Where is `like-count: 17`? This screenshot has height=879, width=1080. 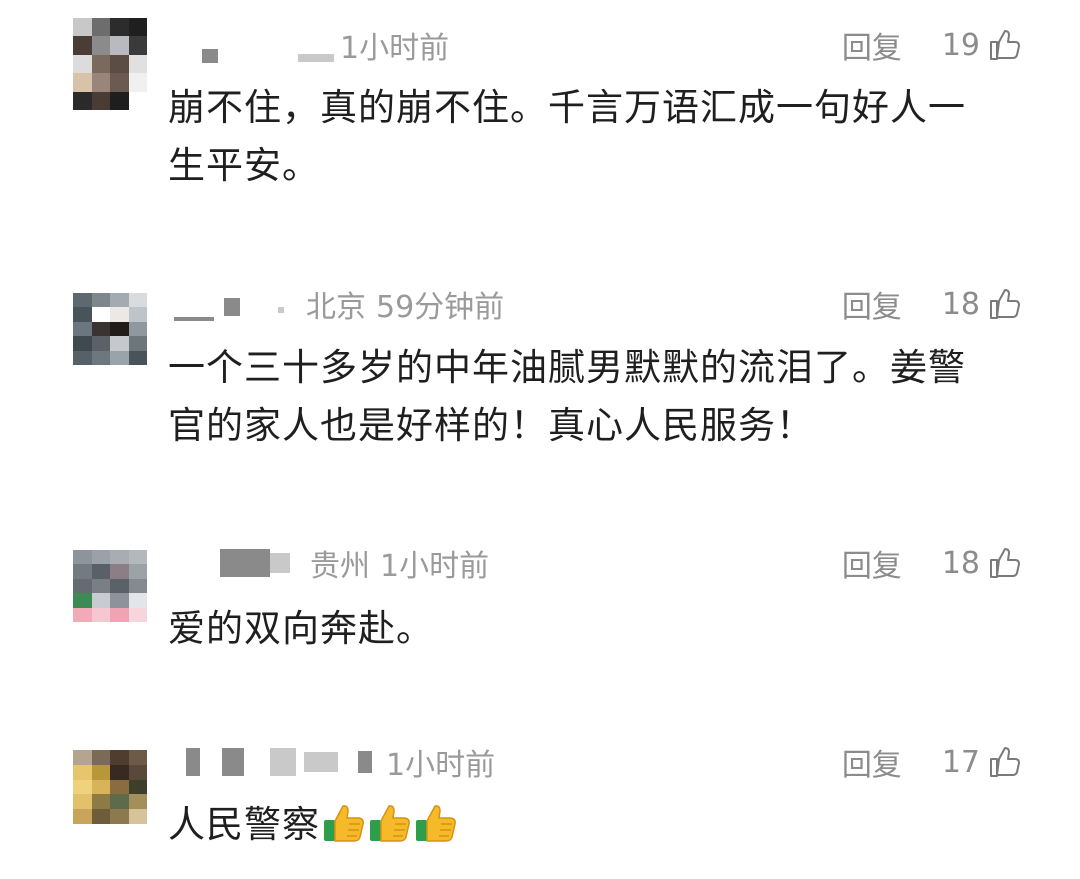 like-count: 17 is located at coordinates (960, 762).